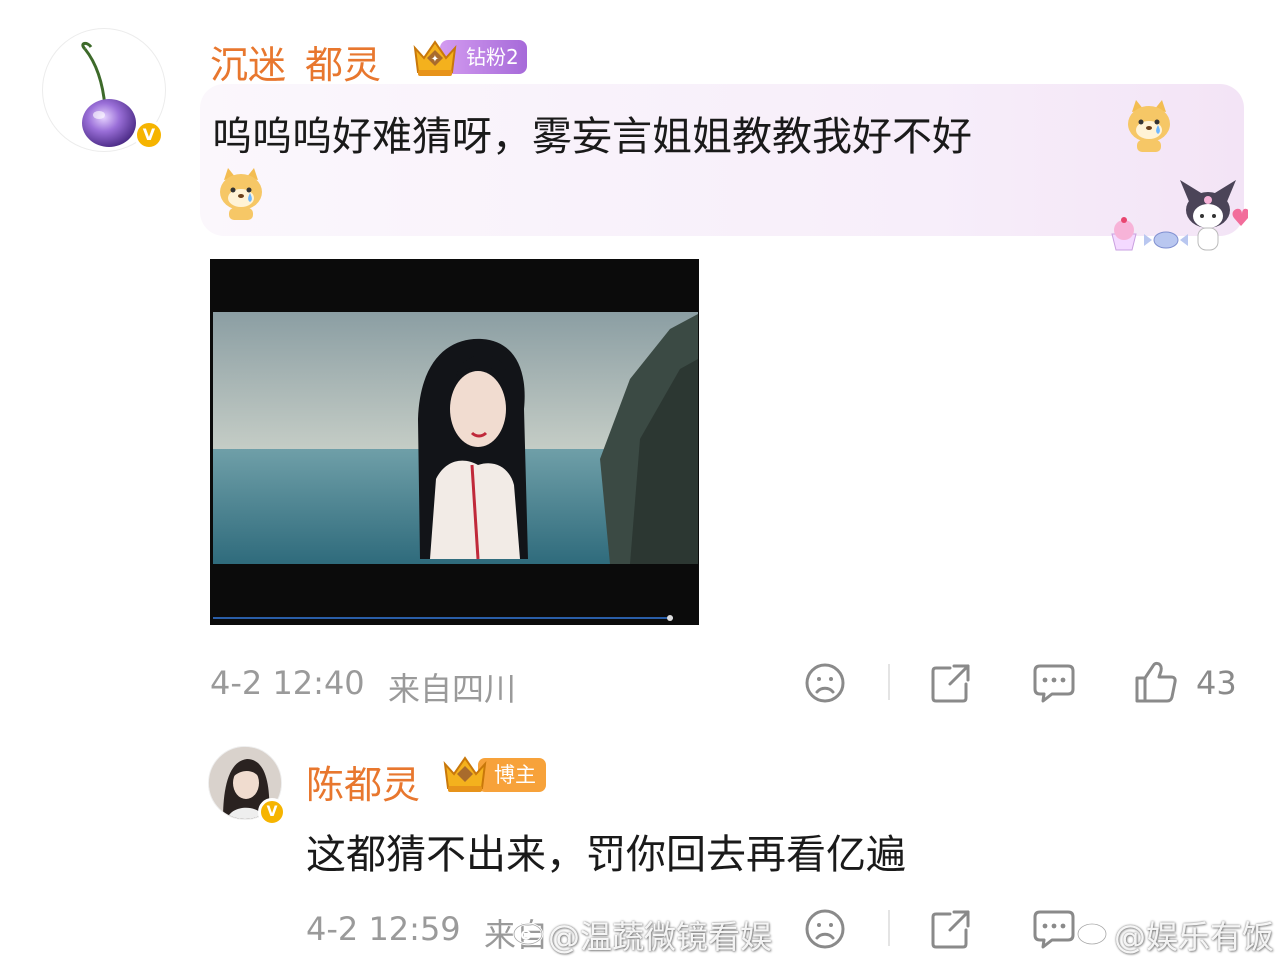  I want to click on like-count: 43, so click(1216, 683).